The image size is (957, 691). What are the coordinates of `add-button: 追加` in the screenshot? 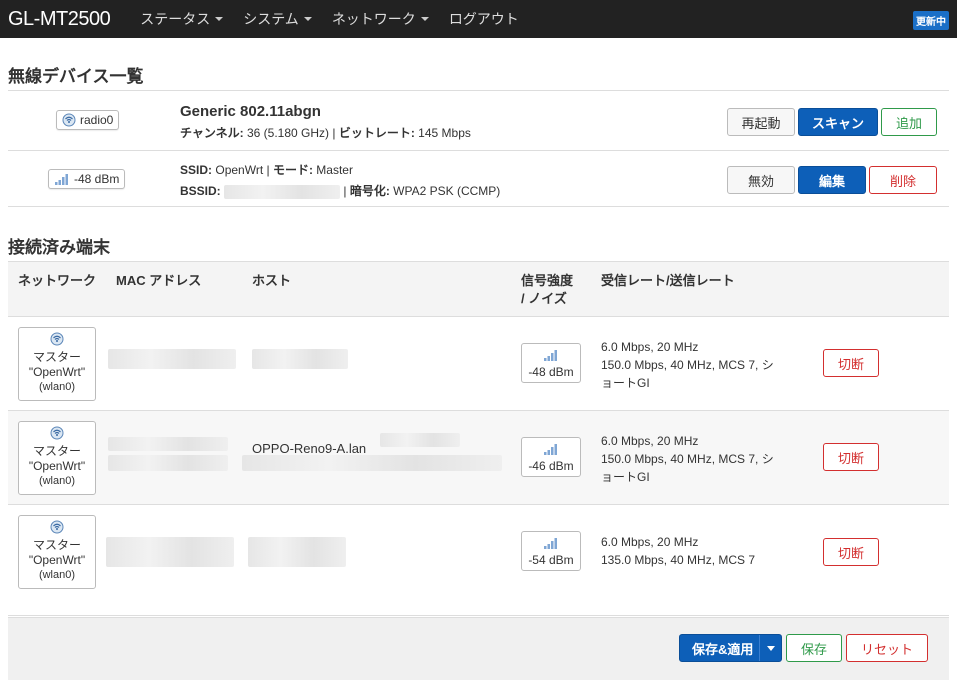 It's located at (909, 122).